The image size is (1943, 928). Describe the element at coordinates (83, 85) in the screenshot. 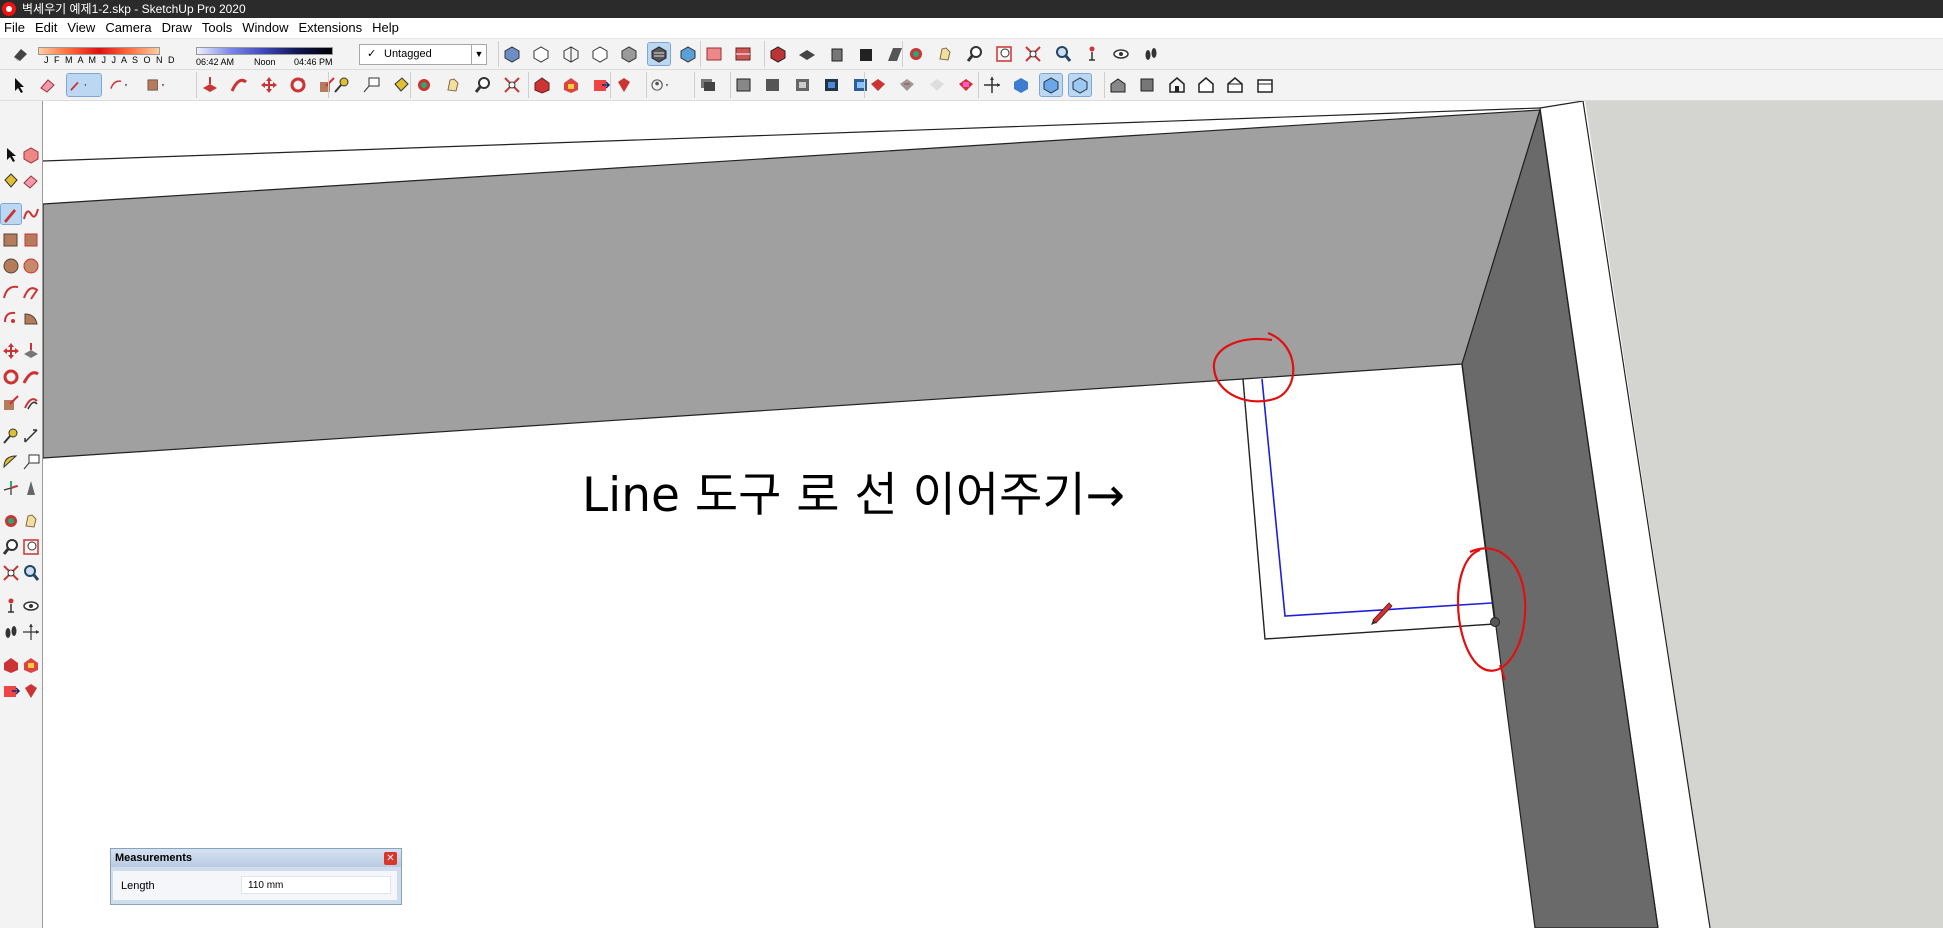

I see `line-pencil-icon` at that location.